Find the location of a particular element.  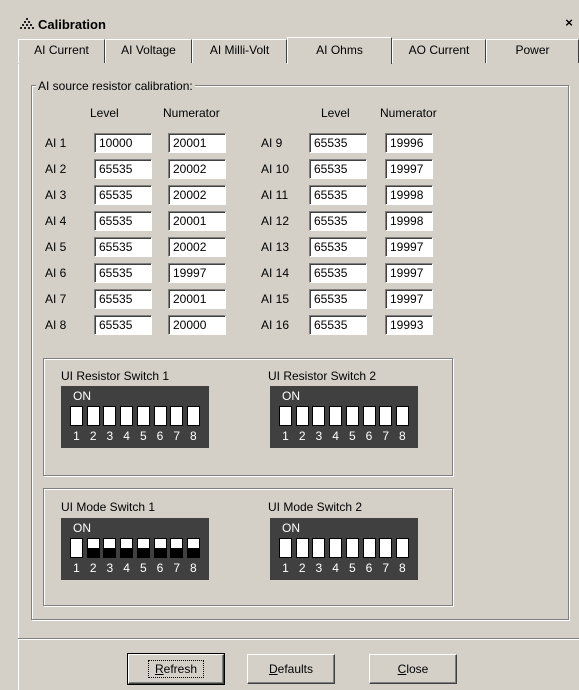

ai-11-numerator-input: 19998 is located at coordinates (409, 195).